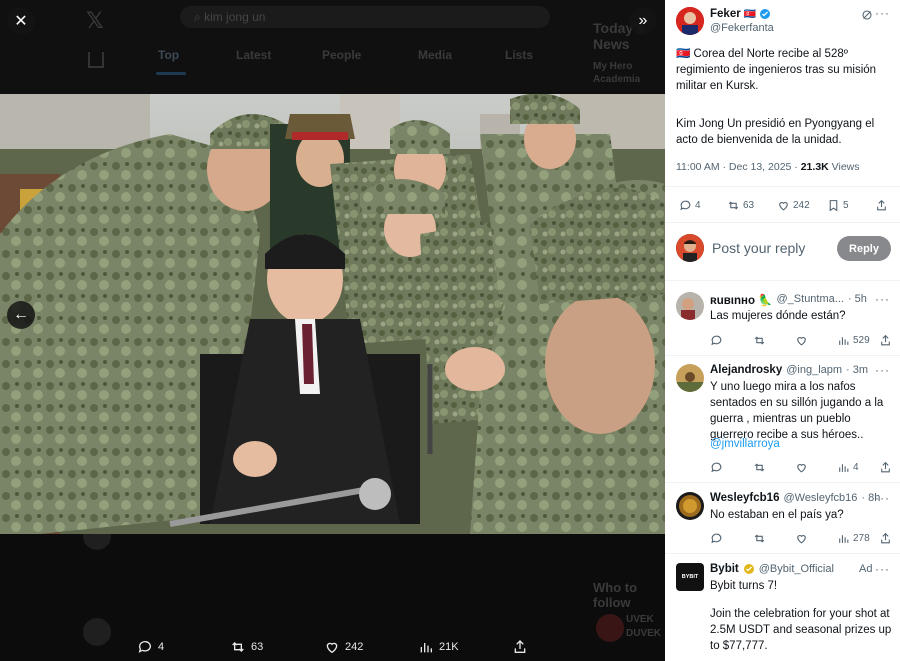 Image resolution: width=900 pixels, height=661 pixels. I want to click on ad-author-handle: @Bybit_Official, so click(796, 569).